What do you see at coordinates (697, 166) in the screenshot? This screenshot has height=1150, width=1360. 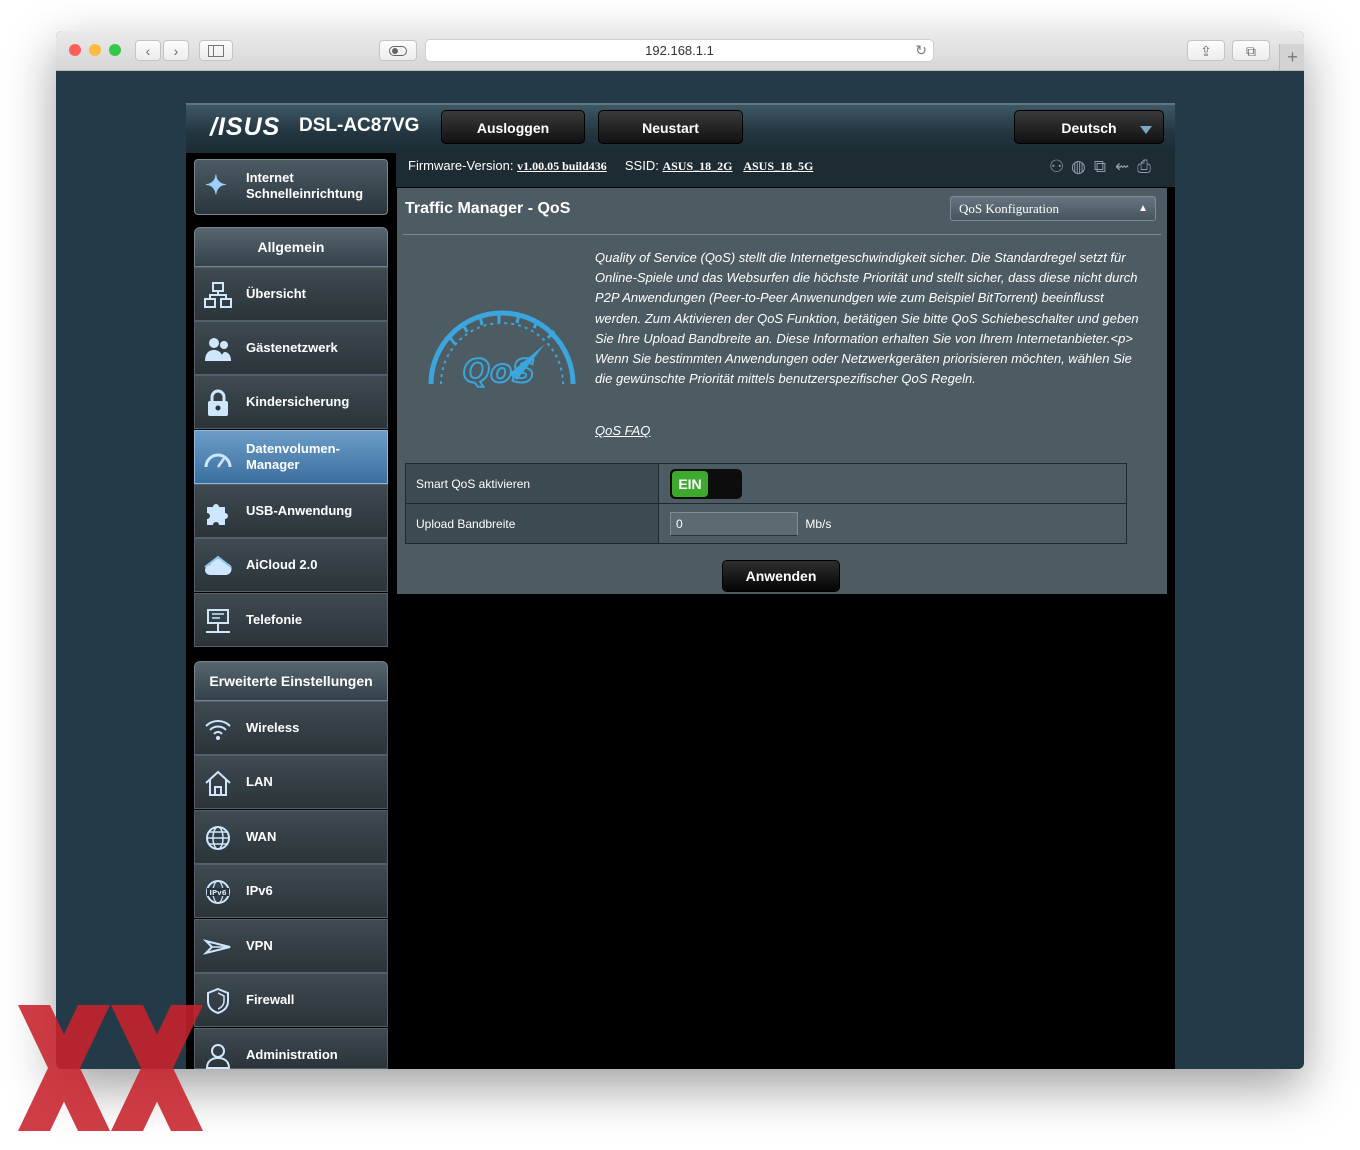 I see `ssid-2g-link: ASUS_18_2G` at bounding box center [697, 166].